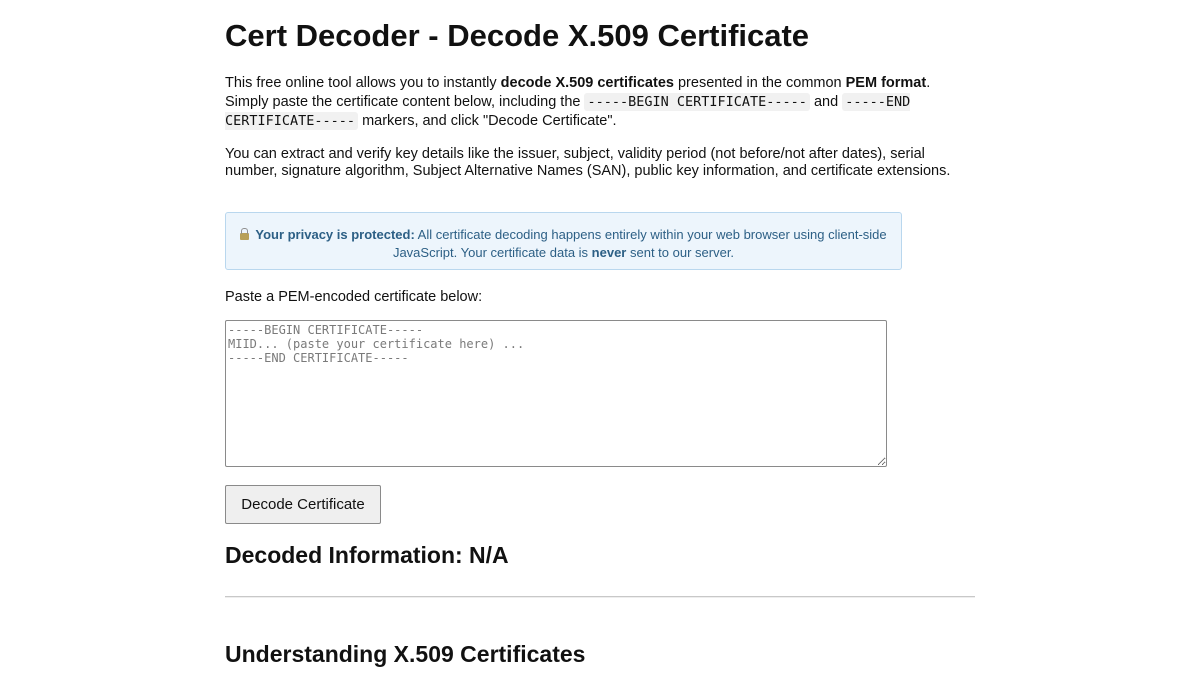  I want to click on understanding-heading: Understanding X.509 Certificates, so click(405, 654).